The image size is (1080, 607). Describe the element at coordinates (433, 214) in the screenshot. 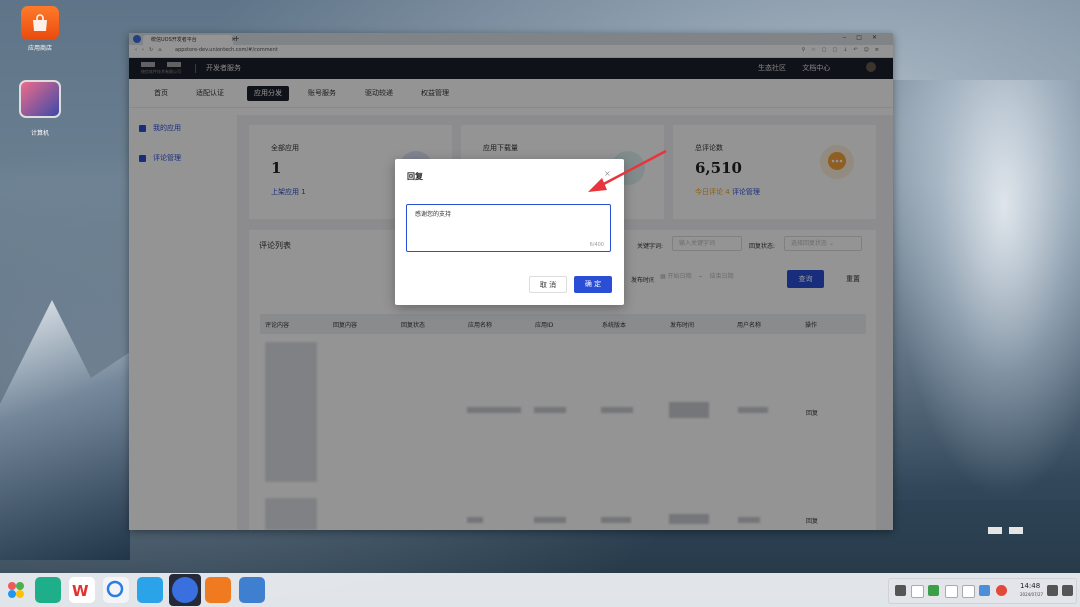

I see `reply-text: 感谢您的支持` at that location.